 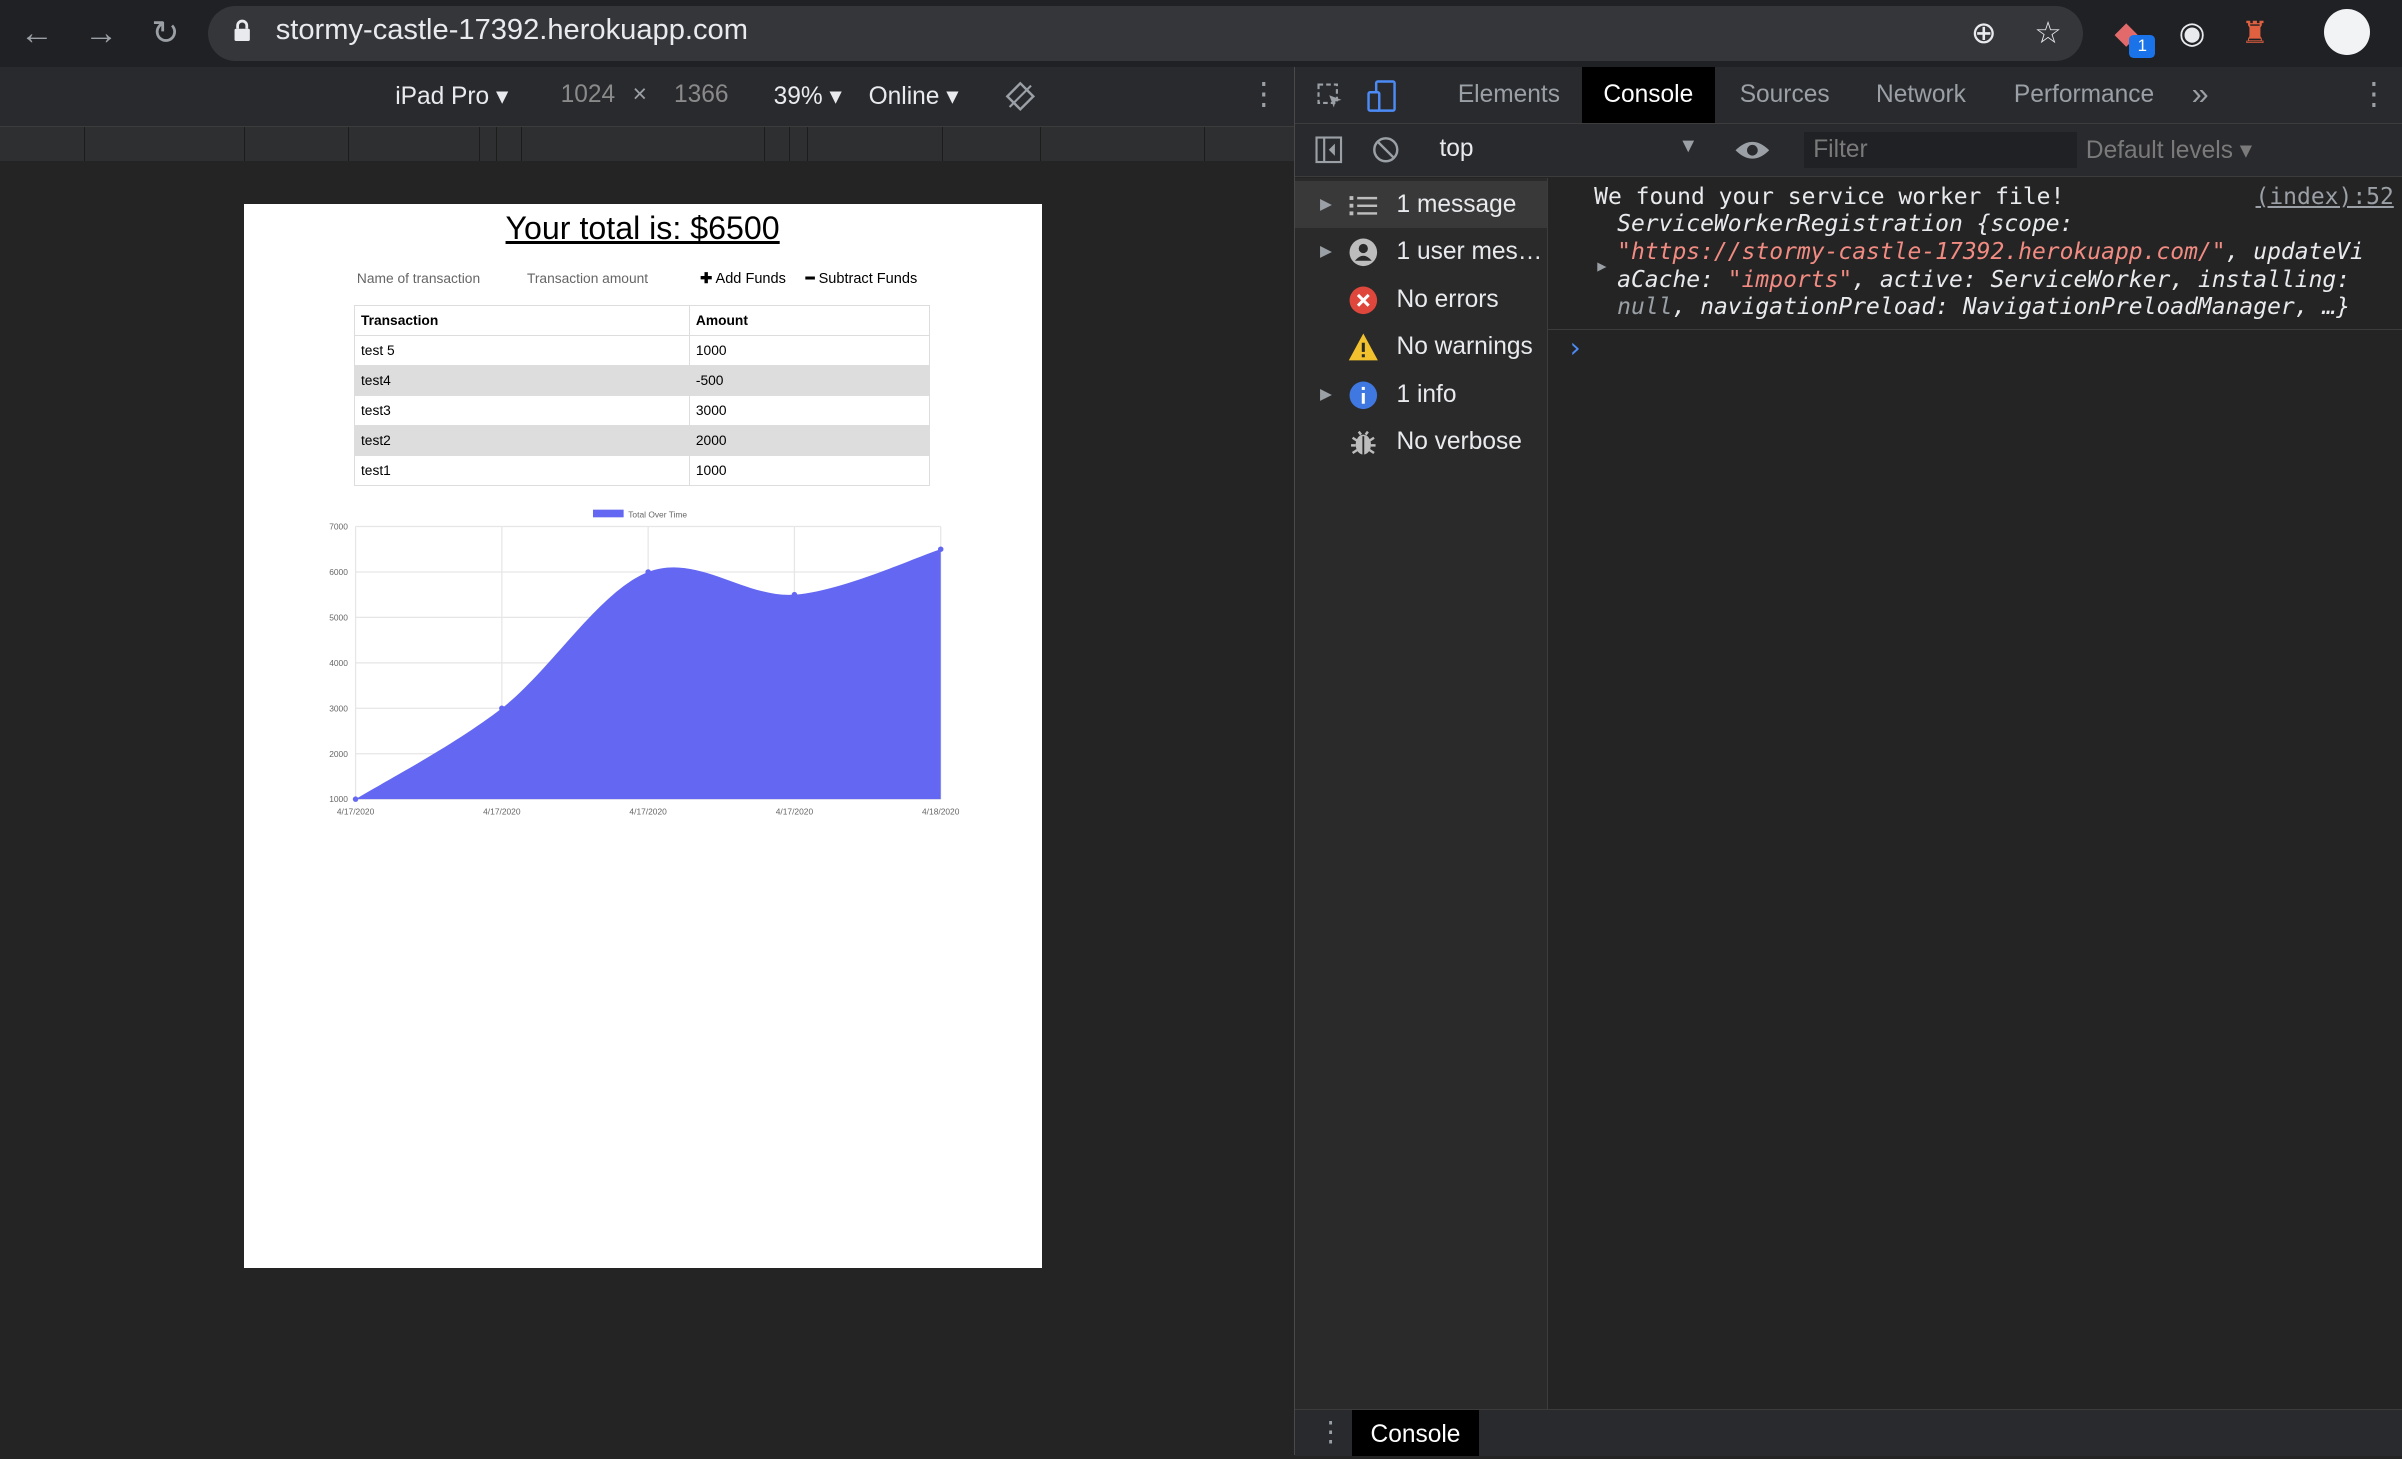 I want to click on tab-performance: Performance, so click(x=2084, y=94).